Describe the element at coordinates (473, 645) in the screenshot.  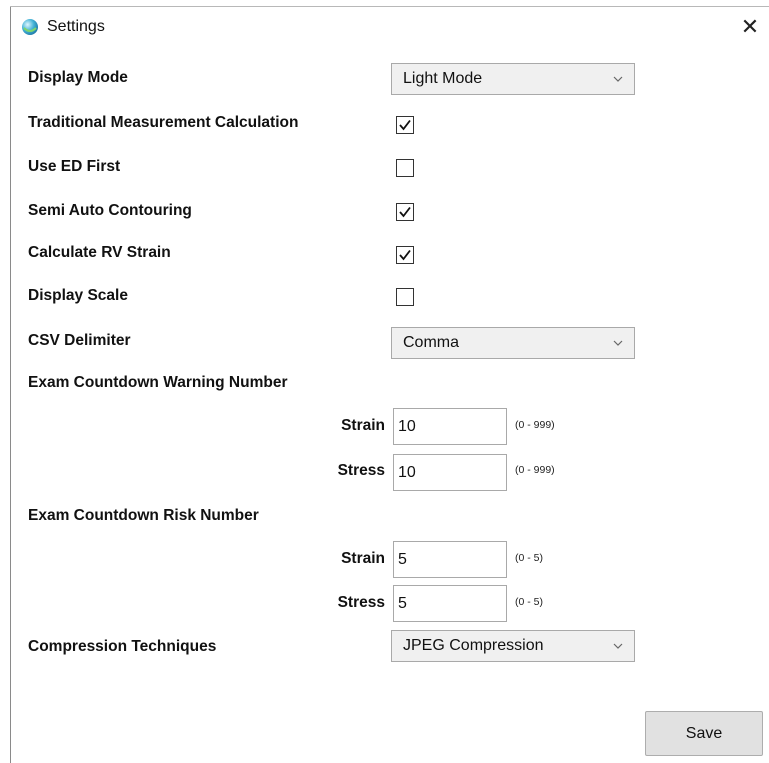
I see `compression-value: JPEG Compression` at that location.